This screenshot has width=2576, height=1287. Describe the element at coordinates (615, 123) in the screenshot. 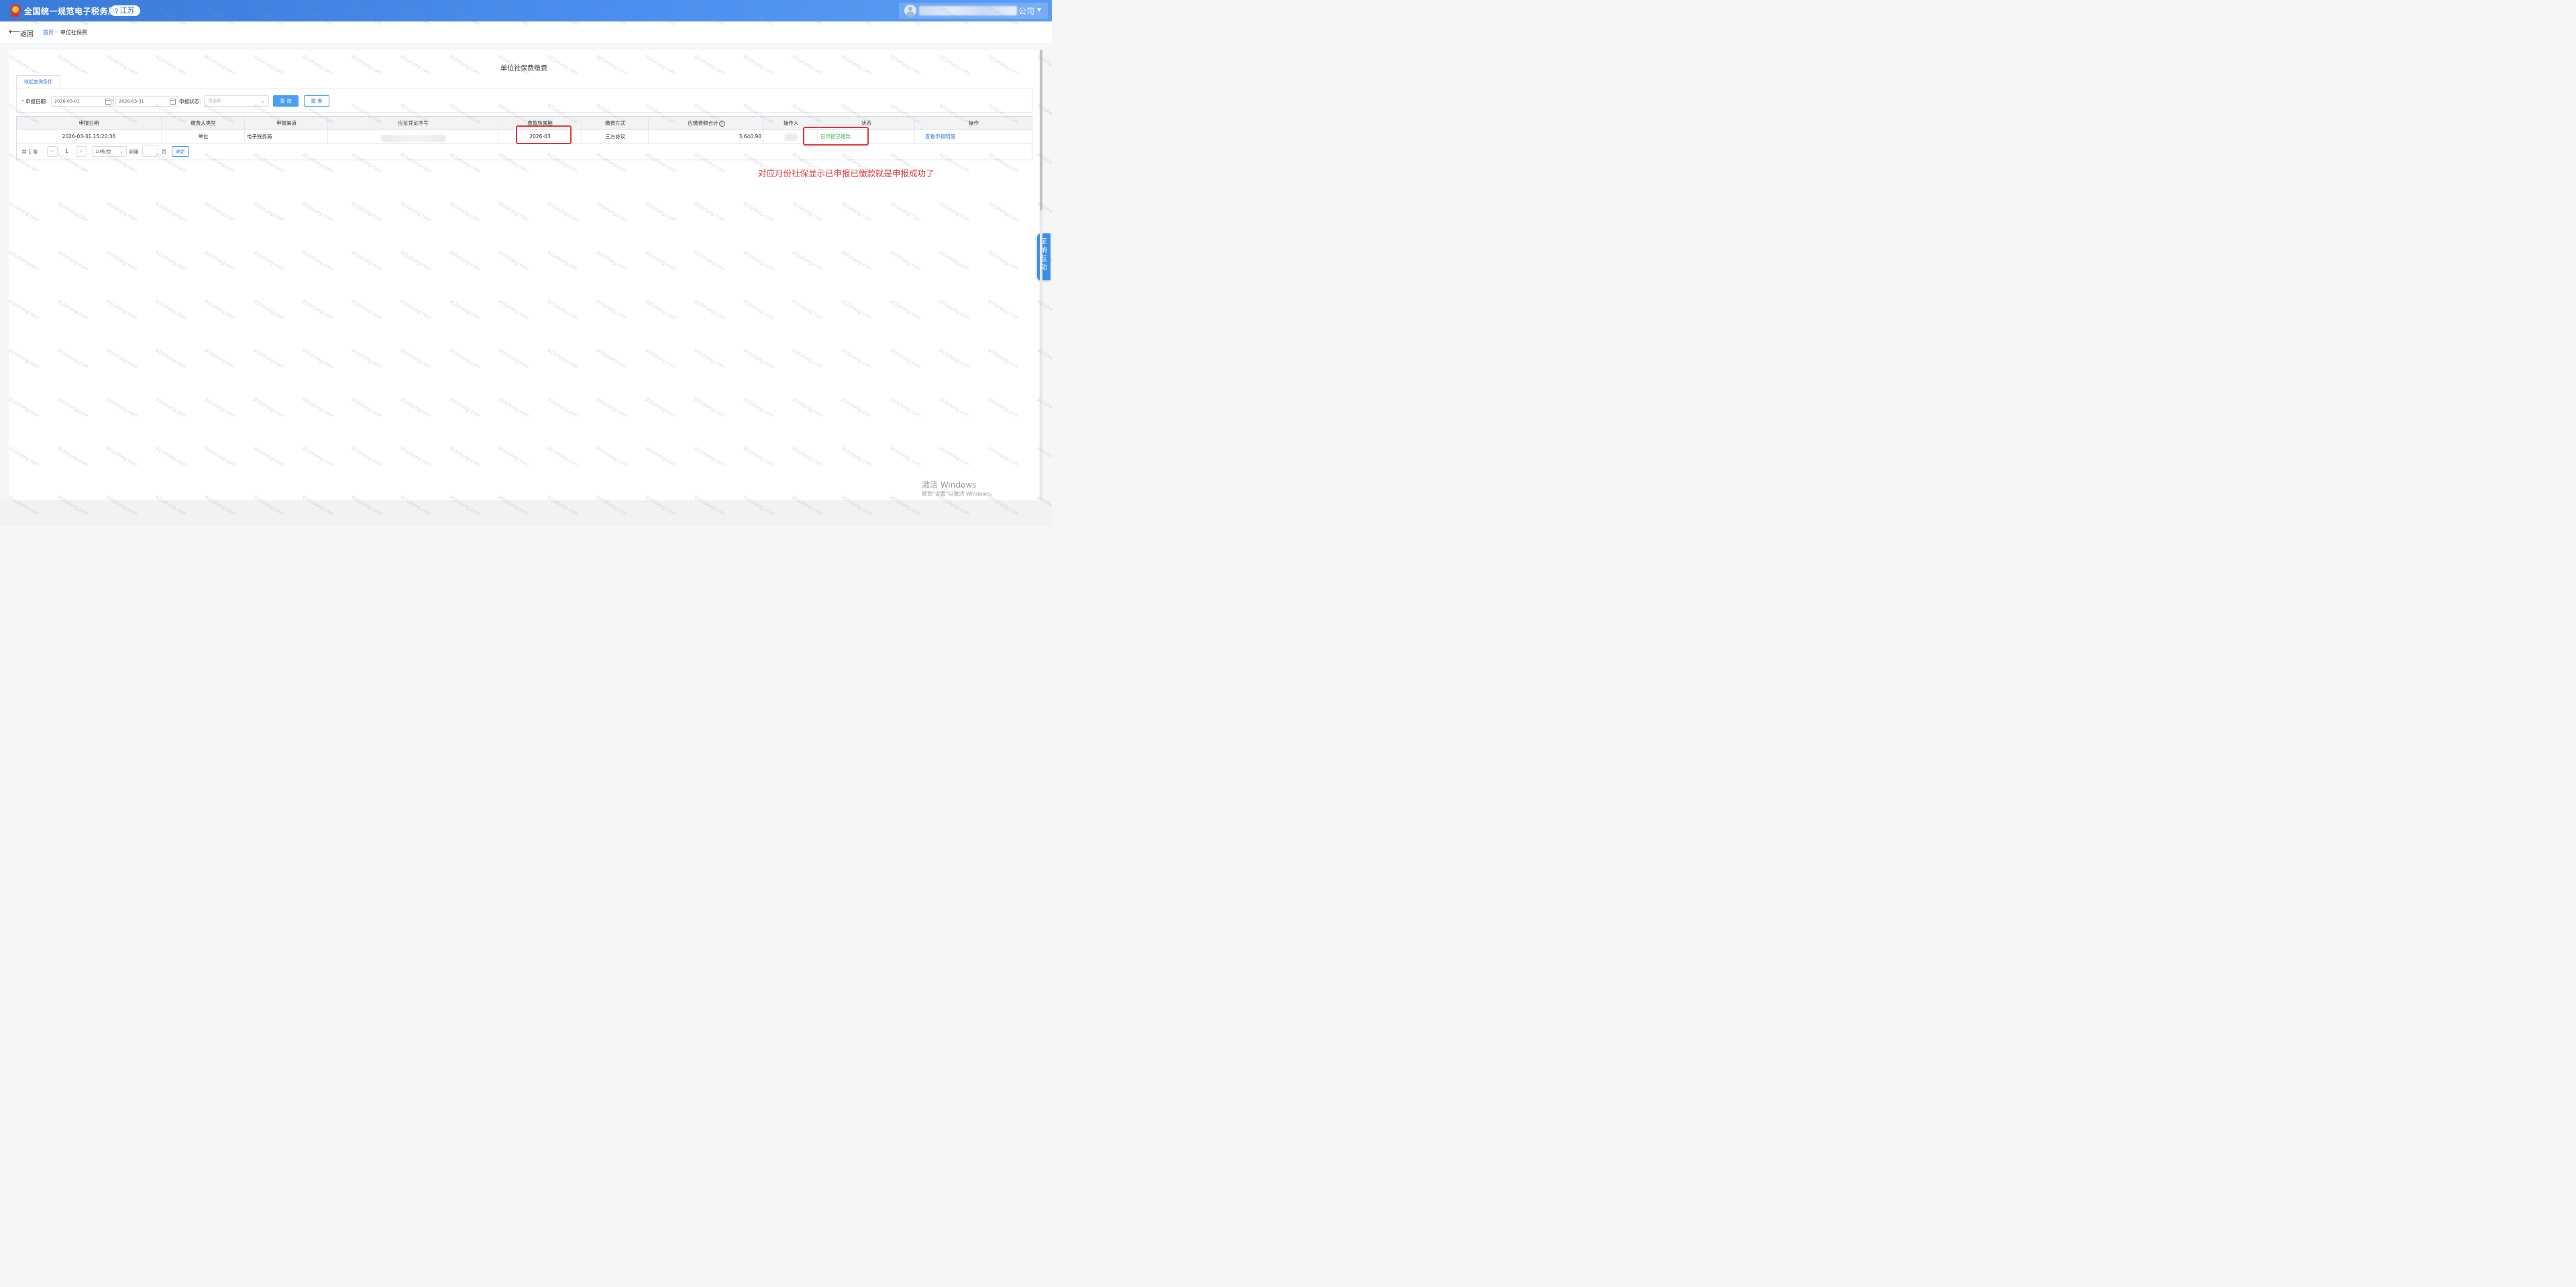

I see `col-header-pay-method: 缴费方式` at that location.